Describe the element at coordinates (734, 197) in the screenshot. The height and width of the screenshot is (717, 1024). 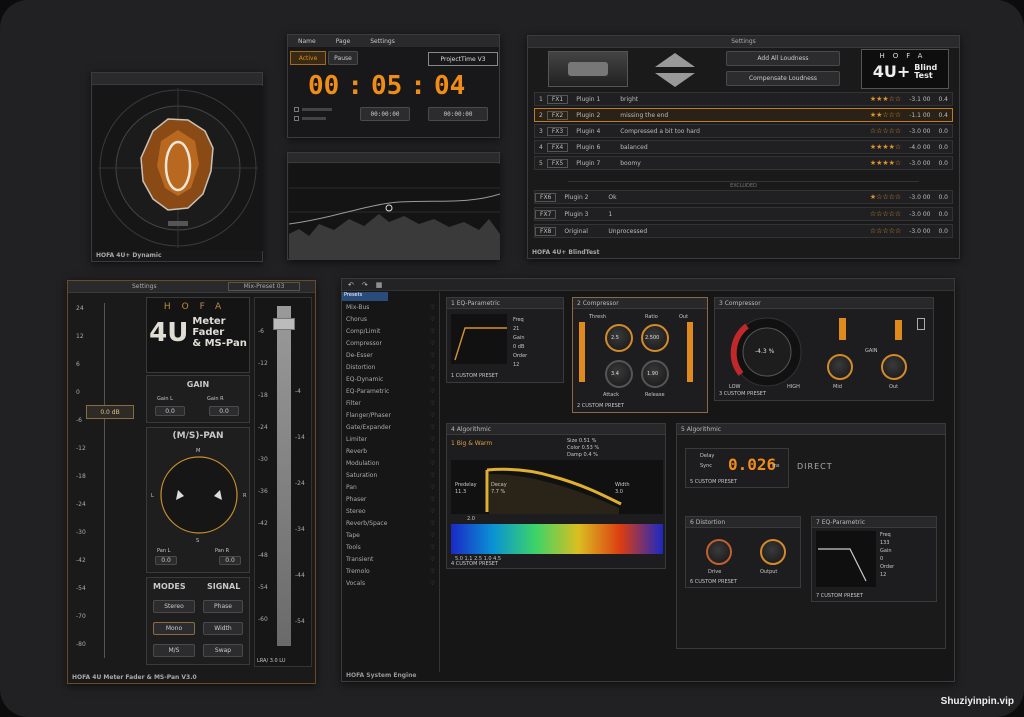
I see `row-note: Ok` at that location.